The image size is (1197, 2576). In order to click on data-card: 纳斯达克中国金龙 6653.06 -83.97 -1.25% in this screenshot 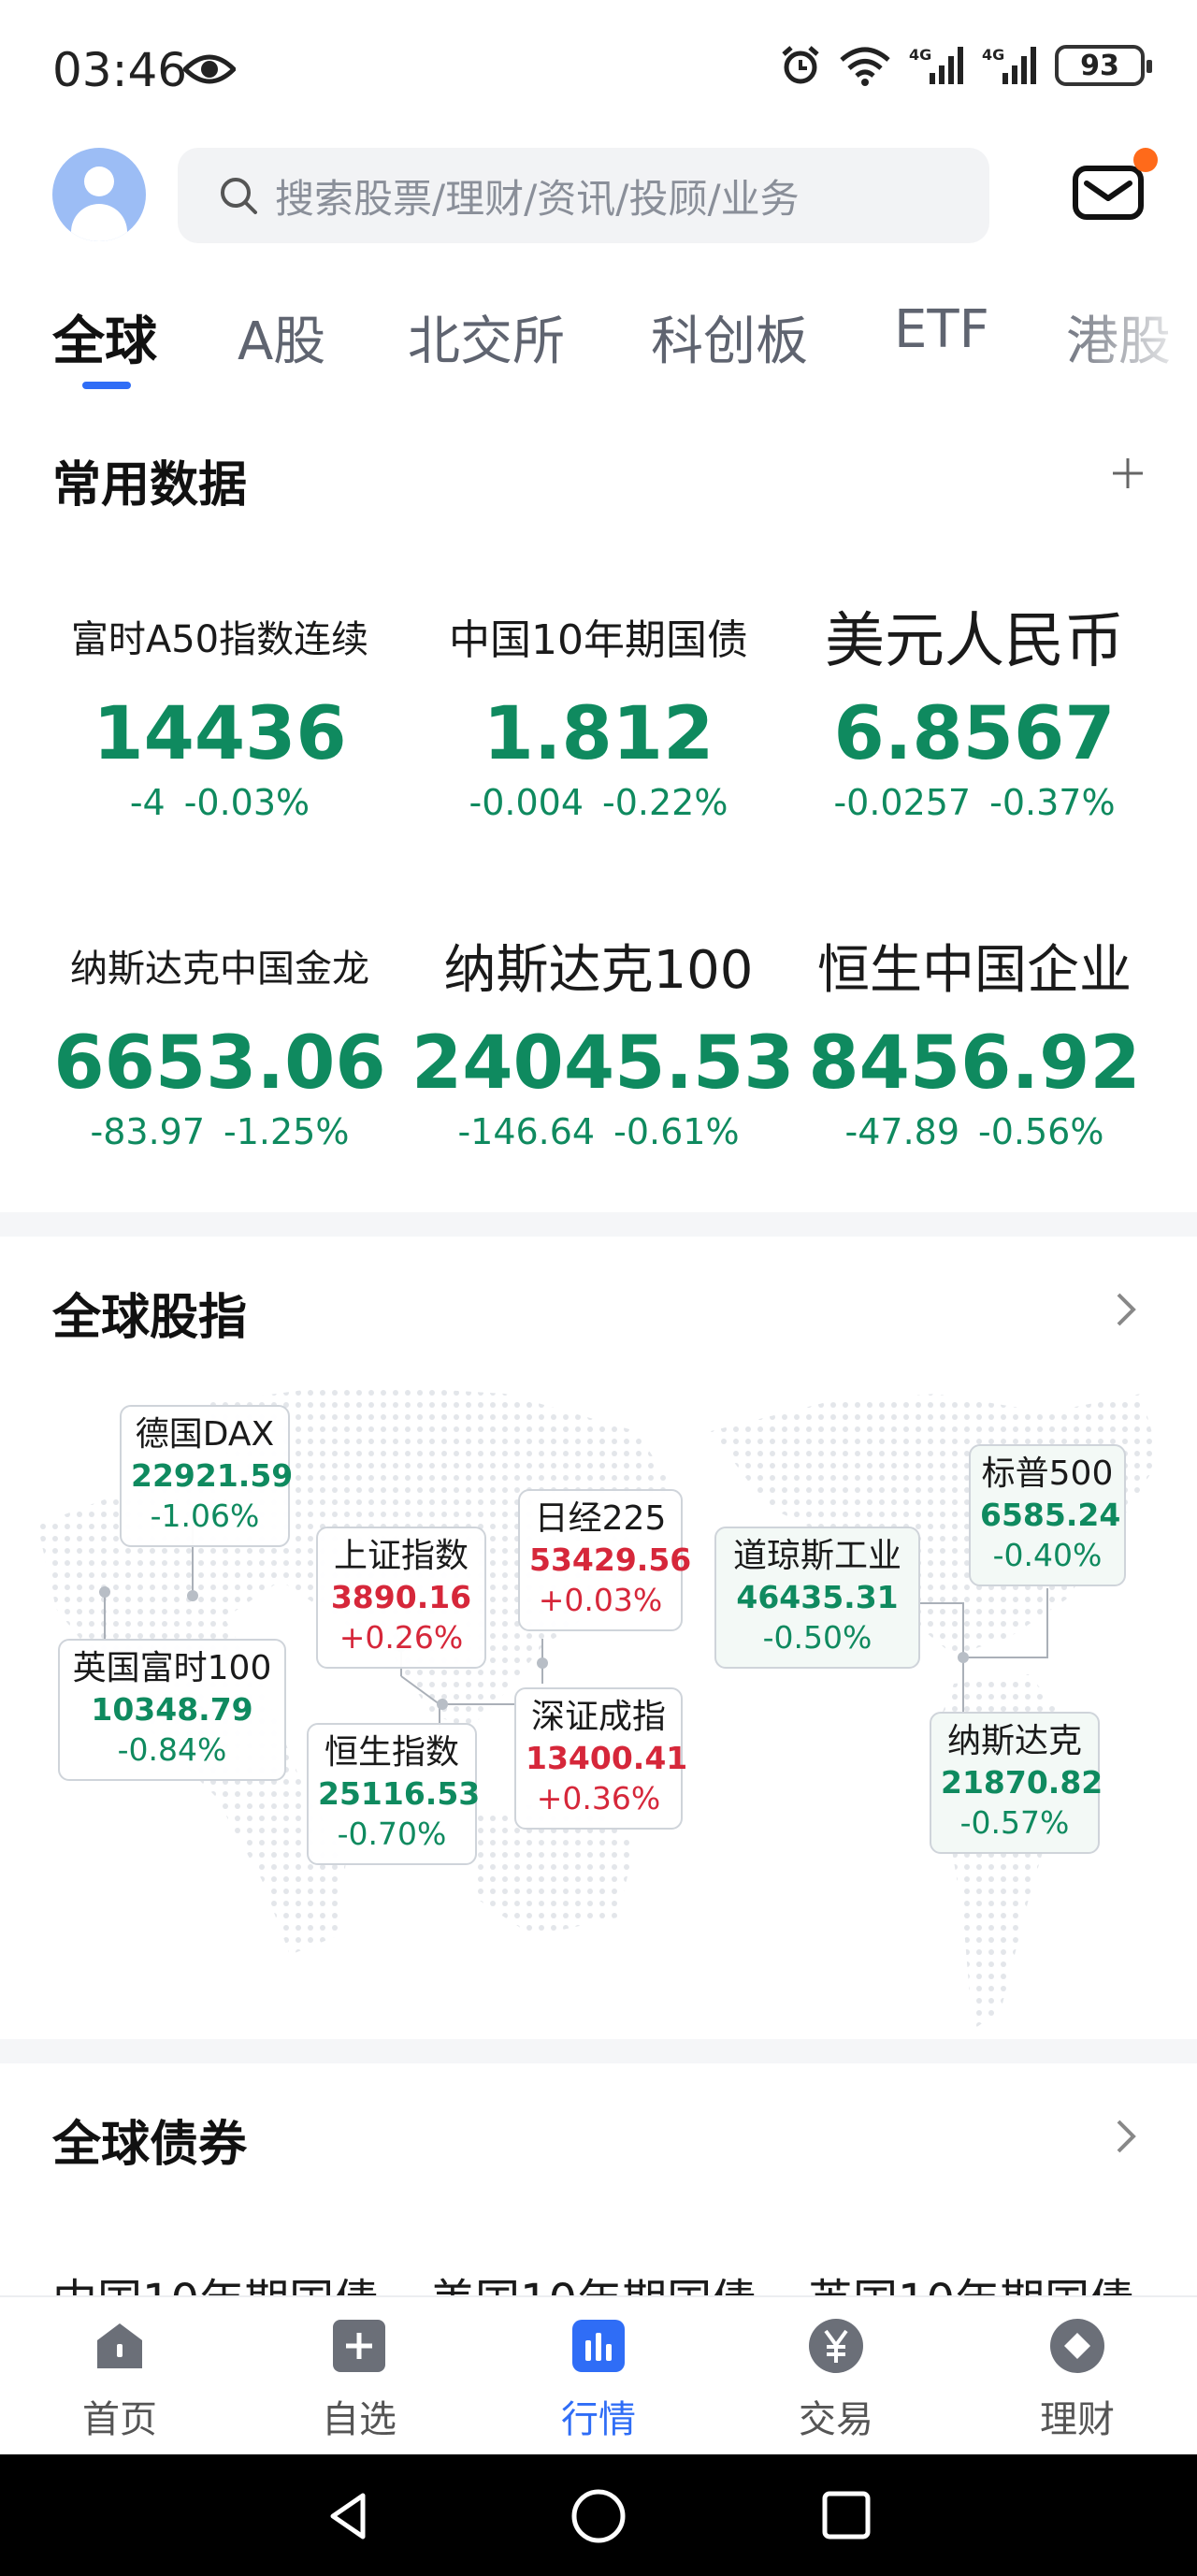, I will do `click(220, 1040)`.